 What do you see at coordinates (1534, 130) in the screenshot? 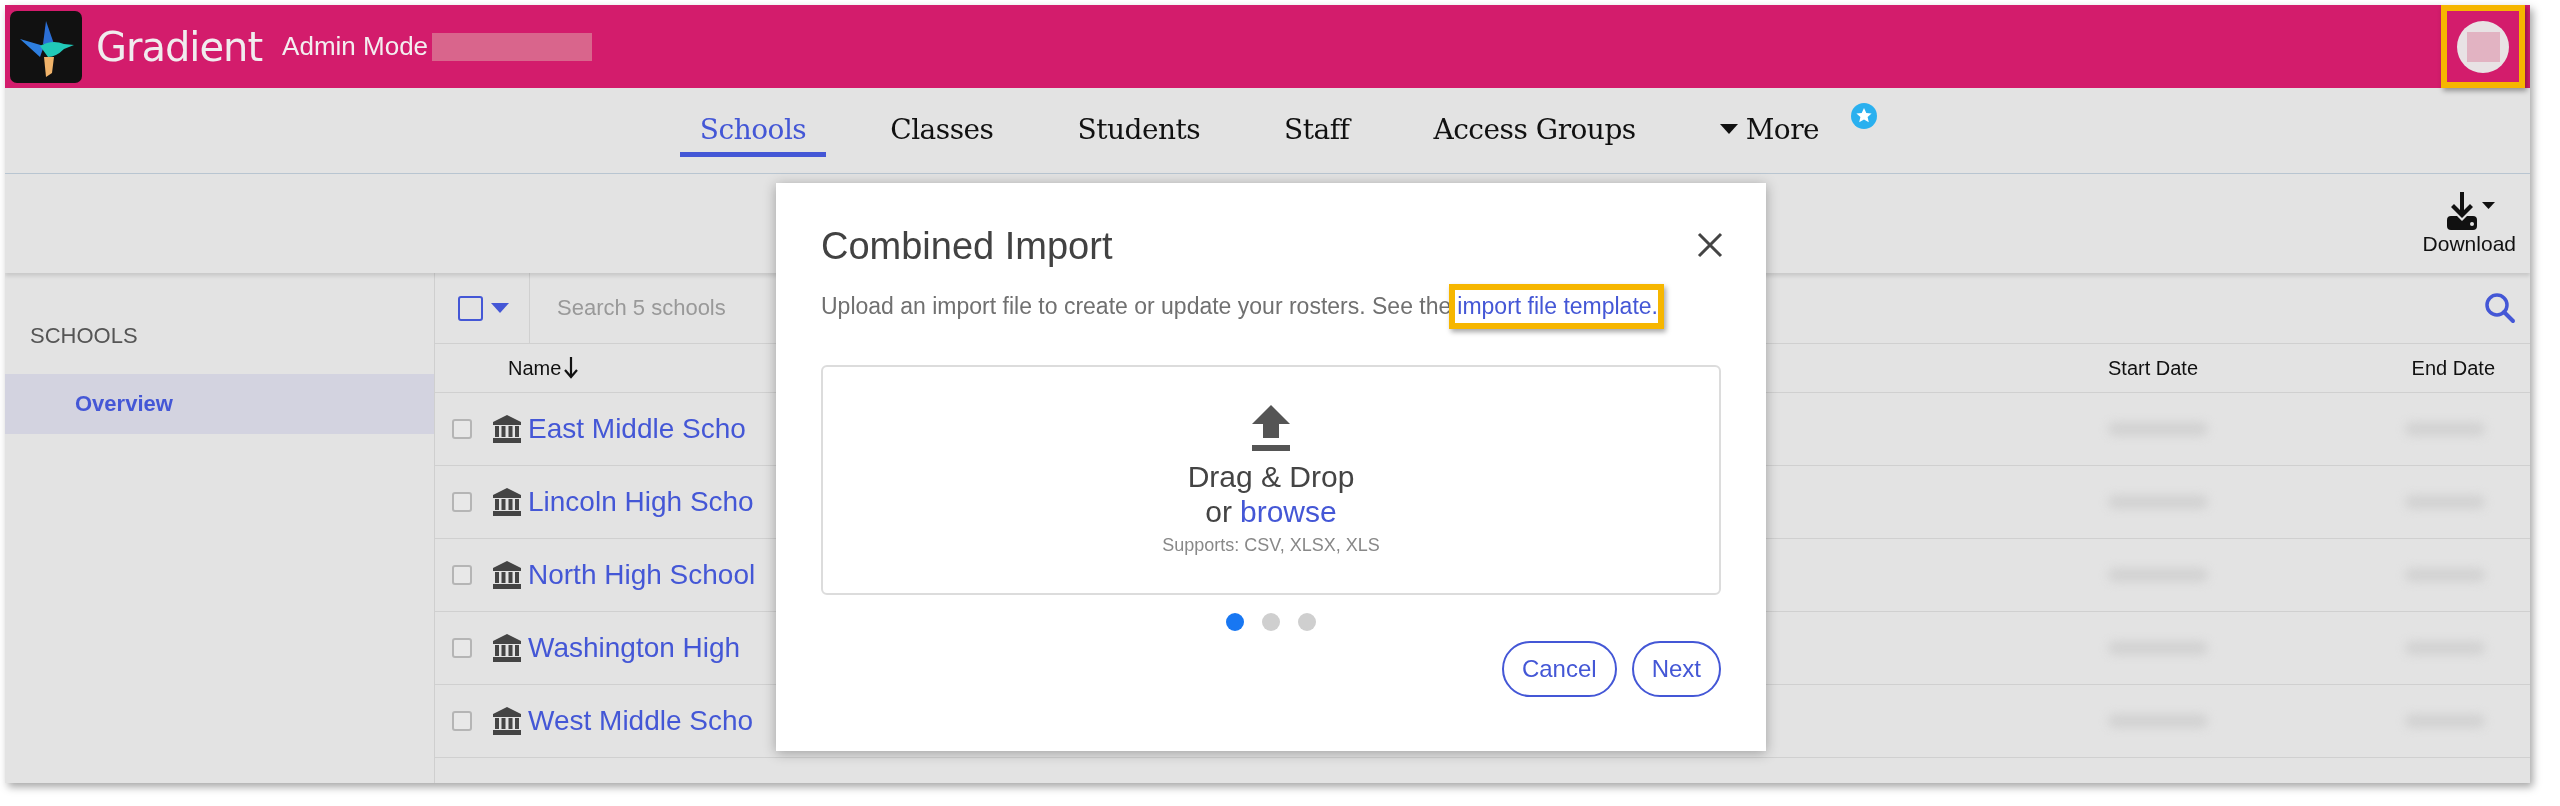
I see `nav-tab: Access Groups` at bounding box center [1534, 130].